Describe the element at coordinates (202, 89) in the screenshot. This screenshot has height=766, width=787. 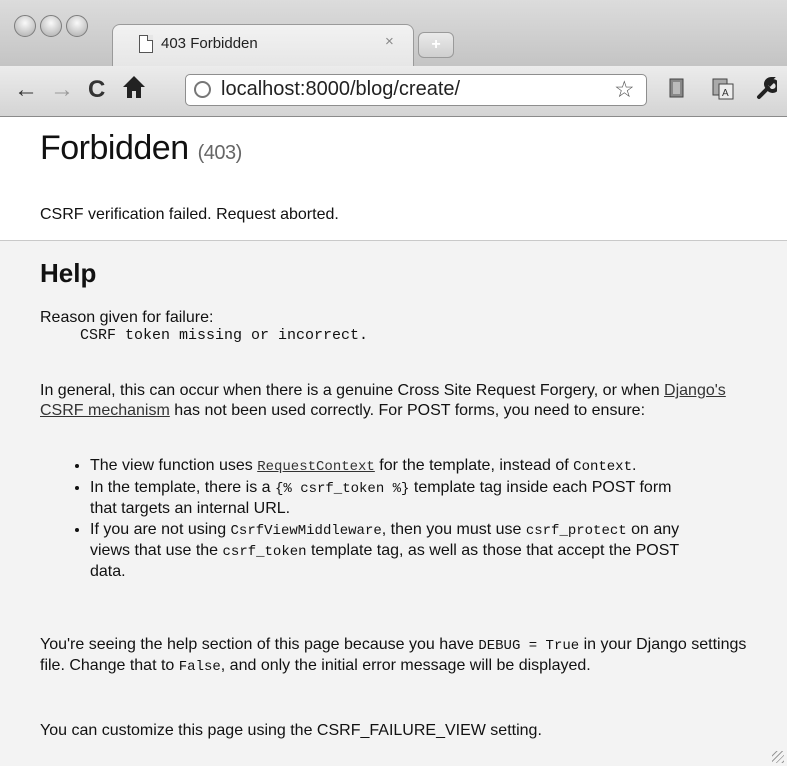
I see `globe-icon` at that location.